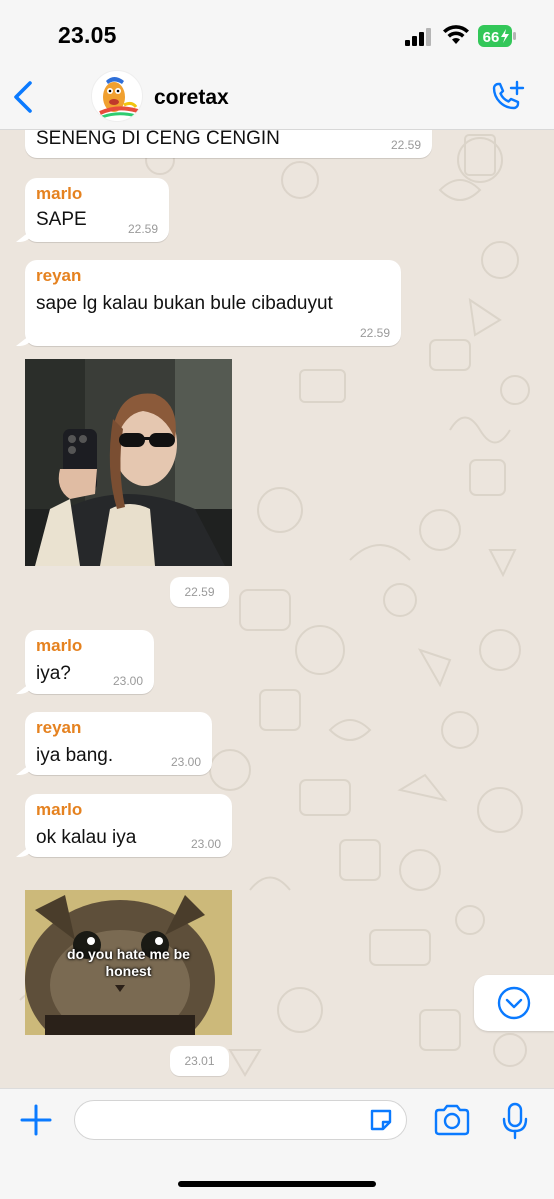 The height and width of the screenshot is (1199, 554). Describe the element at coordinates (158, 139) in the screenshot. I see `message-text: SENENG DI CENG CENGIN` at that location.